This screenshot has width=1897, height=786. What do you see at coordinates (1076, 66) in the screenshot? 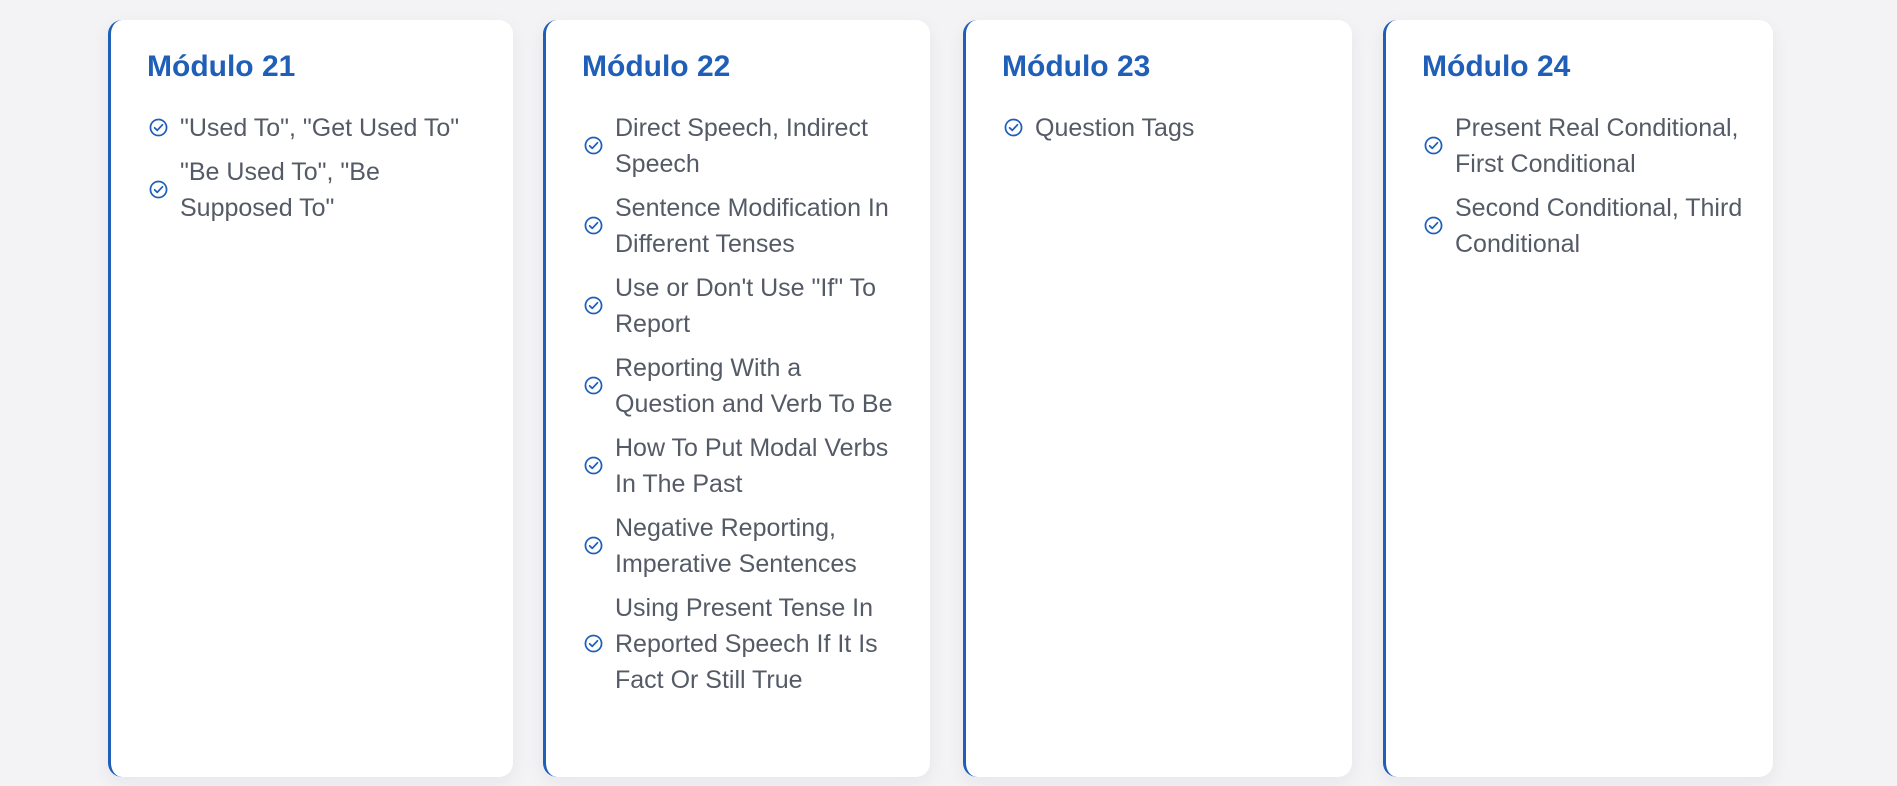
I see `module-title: Módulo 23` at bounding box center [1076, 66].